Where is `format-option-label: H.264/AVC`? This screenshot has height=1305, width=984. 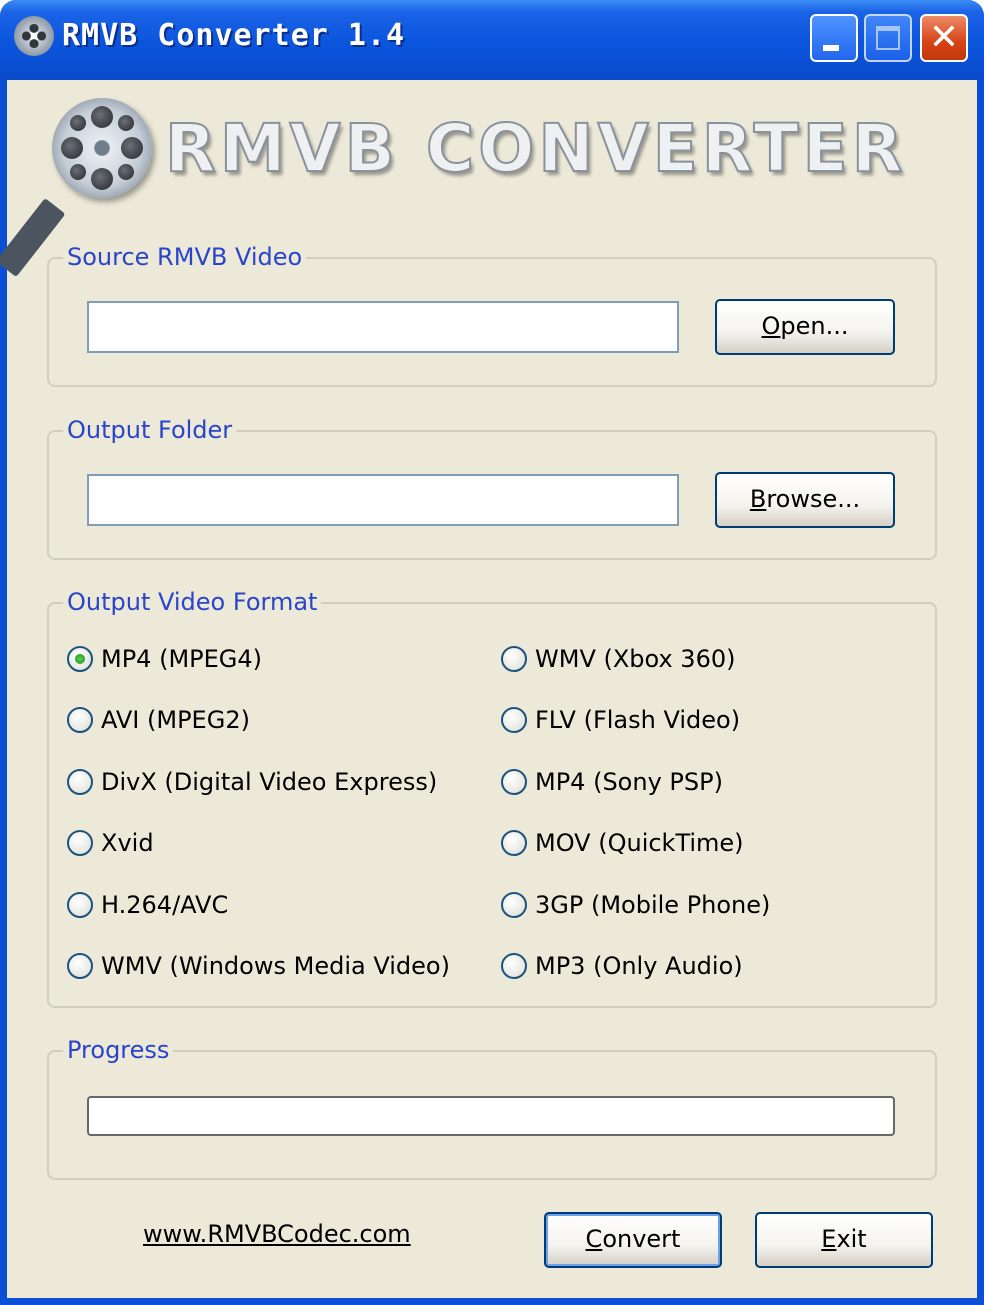
format-option-label: H.264/AVC is located at coordinates (165, 905).